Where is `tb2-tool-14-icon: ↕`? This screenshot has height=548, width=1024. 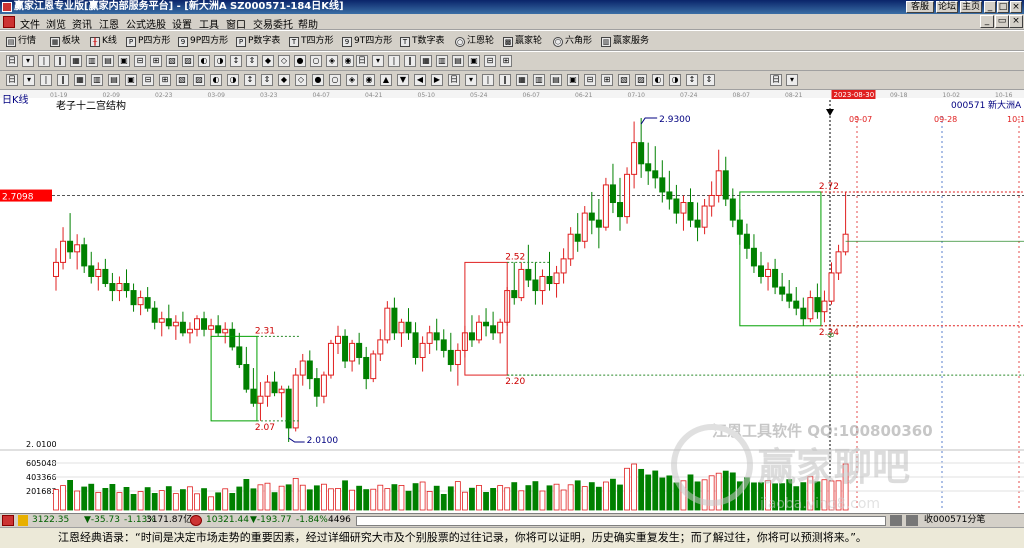 tb2-tool-14-icon: ↕ is located at coordinates (236, 61).